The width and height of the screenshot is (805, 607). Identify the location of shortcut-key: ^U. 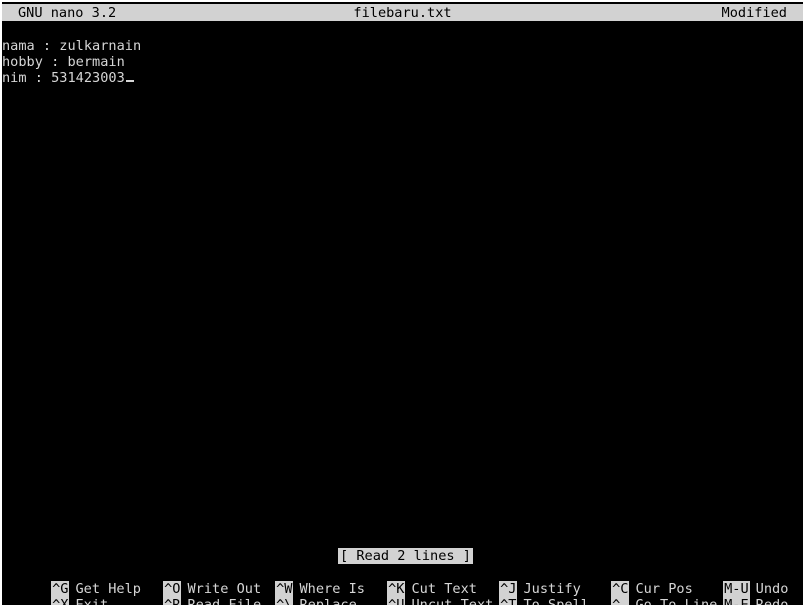
(396, 601).